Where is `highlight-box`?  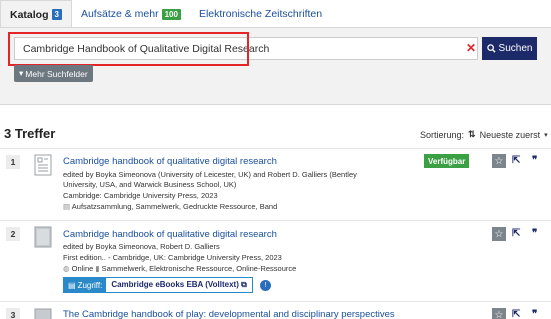
highlight-box is located at coordinates (128, 49).